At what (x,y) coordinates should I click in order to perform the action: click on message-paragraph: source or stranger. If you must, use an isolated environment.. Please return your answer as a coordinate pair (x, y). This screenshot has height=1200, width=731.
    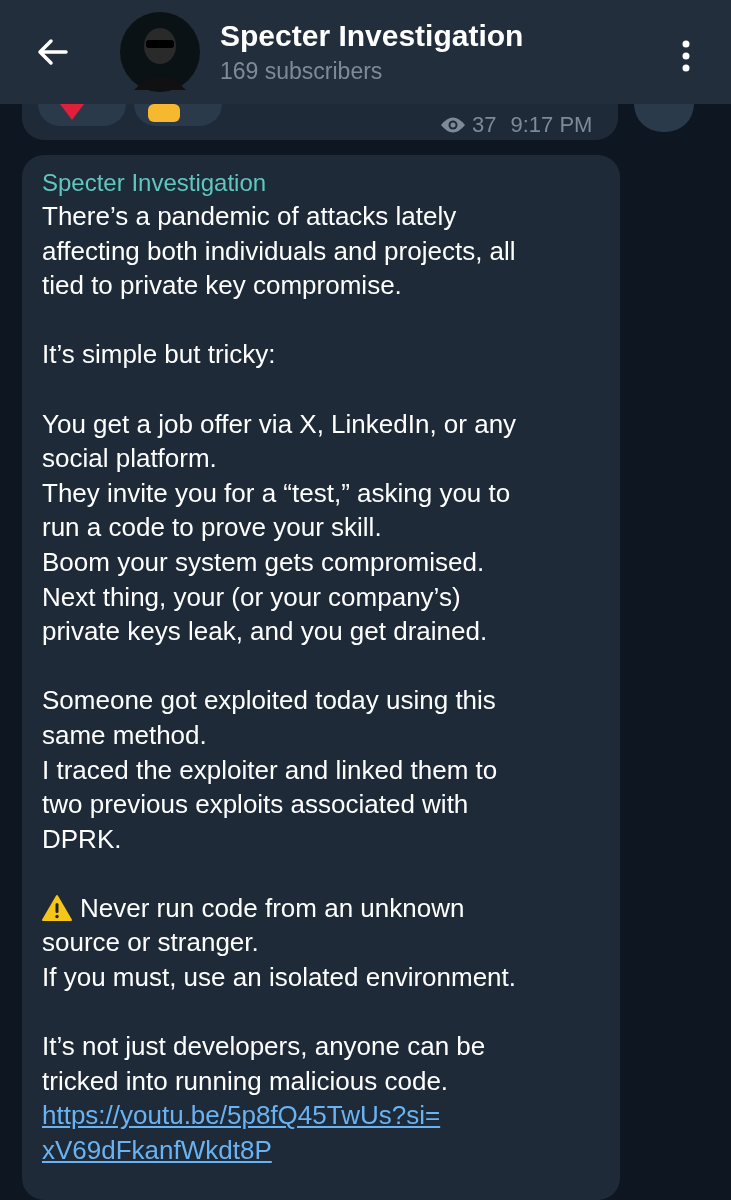
    Looking at the image, I should click on (280, 960).